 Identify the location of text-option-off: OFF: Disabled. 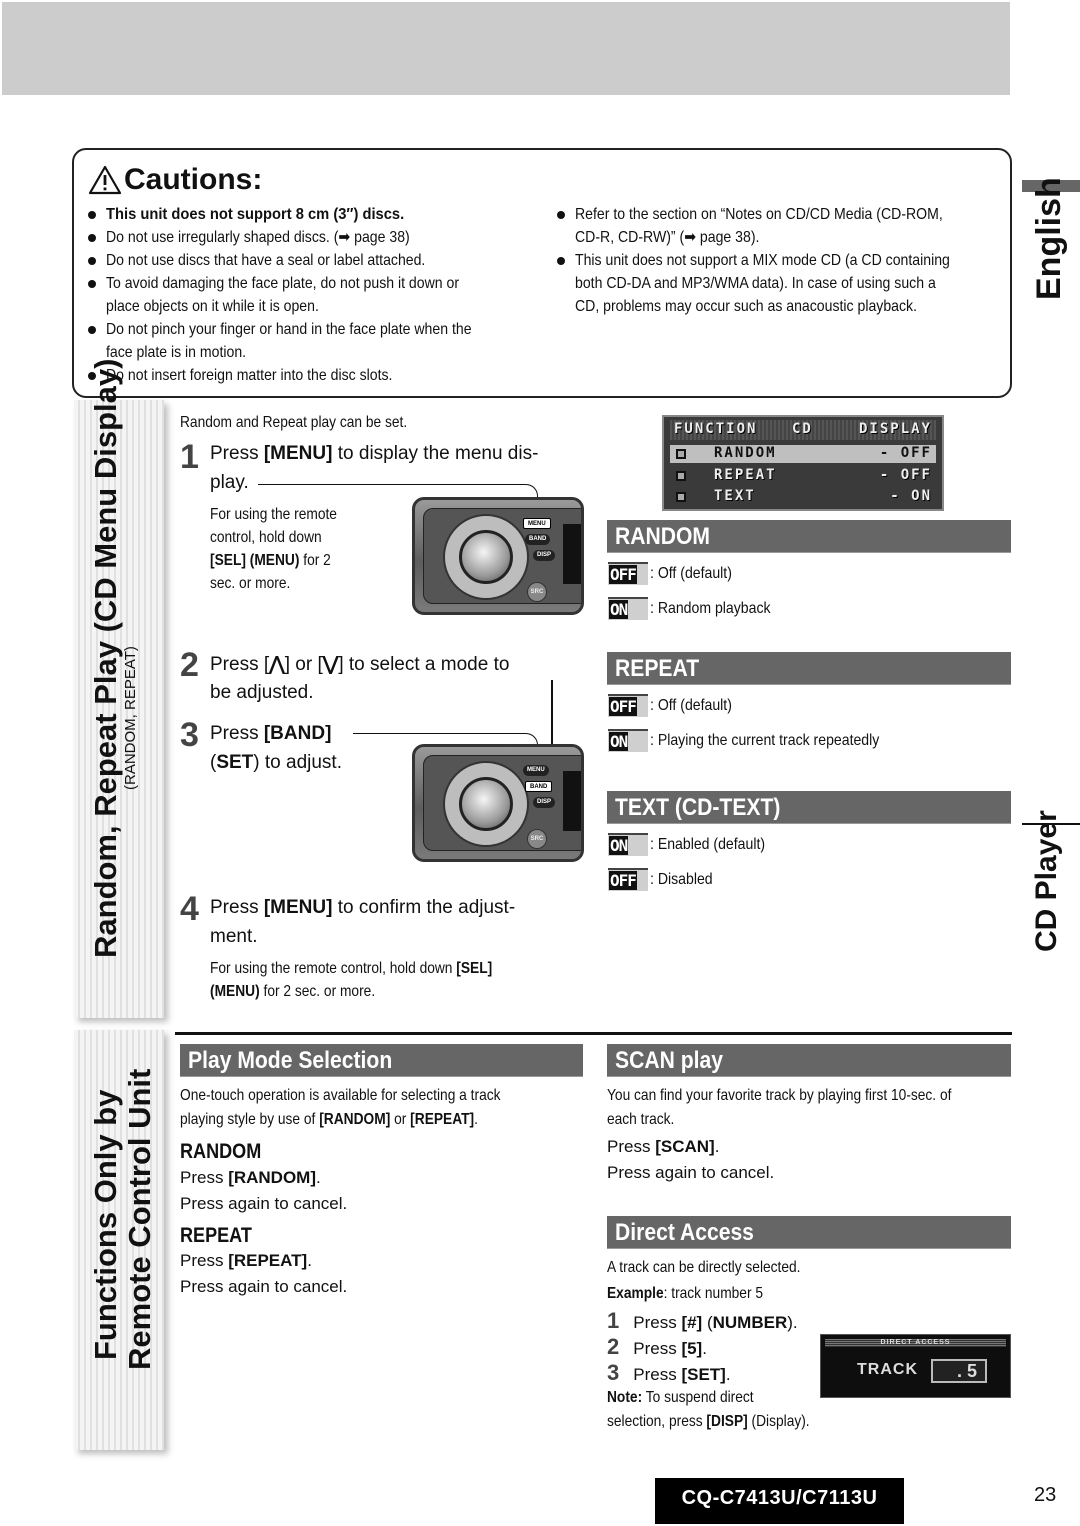
(664, 879).